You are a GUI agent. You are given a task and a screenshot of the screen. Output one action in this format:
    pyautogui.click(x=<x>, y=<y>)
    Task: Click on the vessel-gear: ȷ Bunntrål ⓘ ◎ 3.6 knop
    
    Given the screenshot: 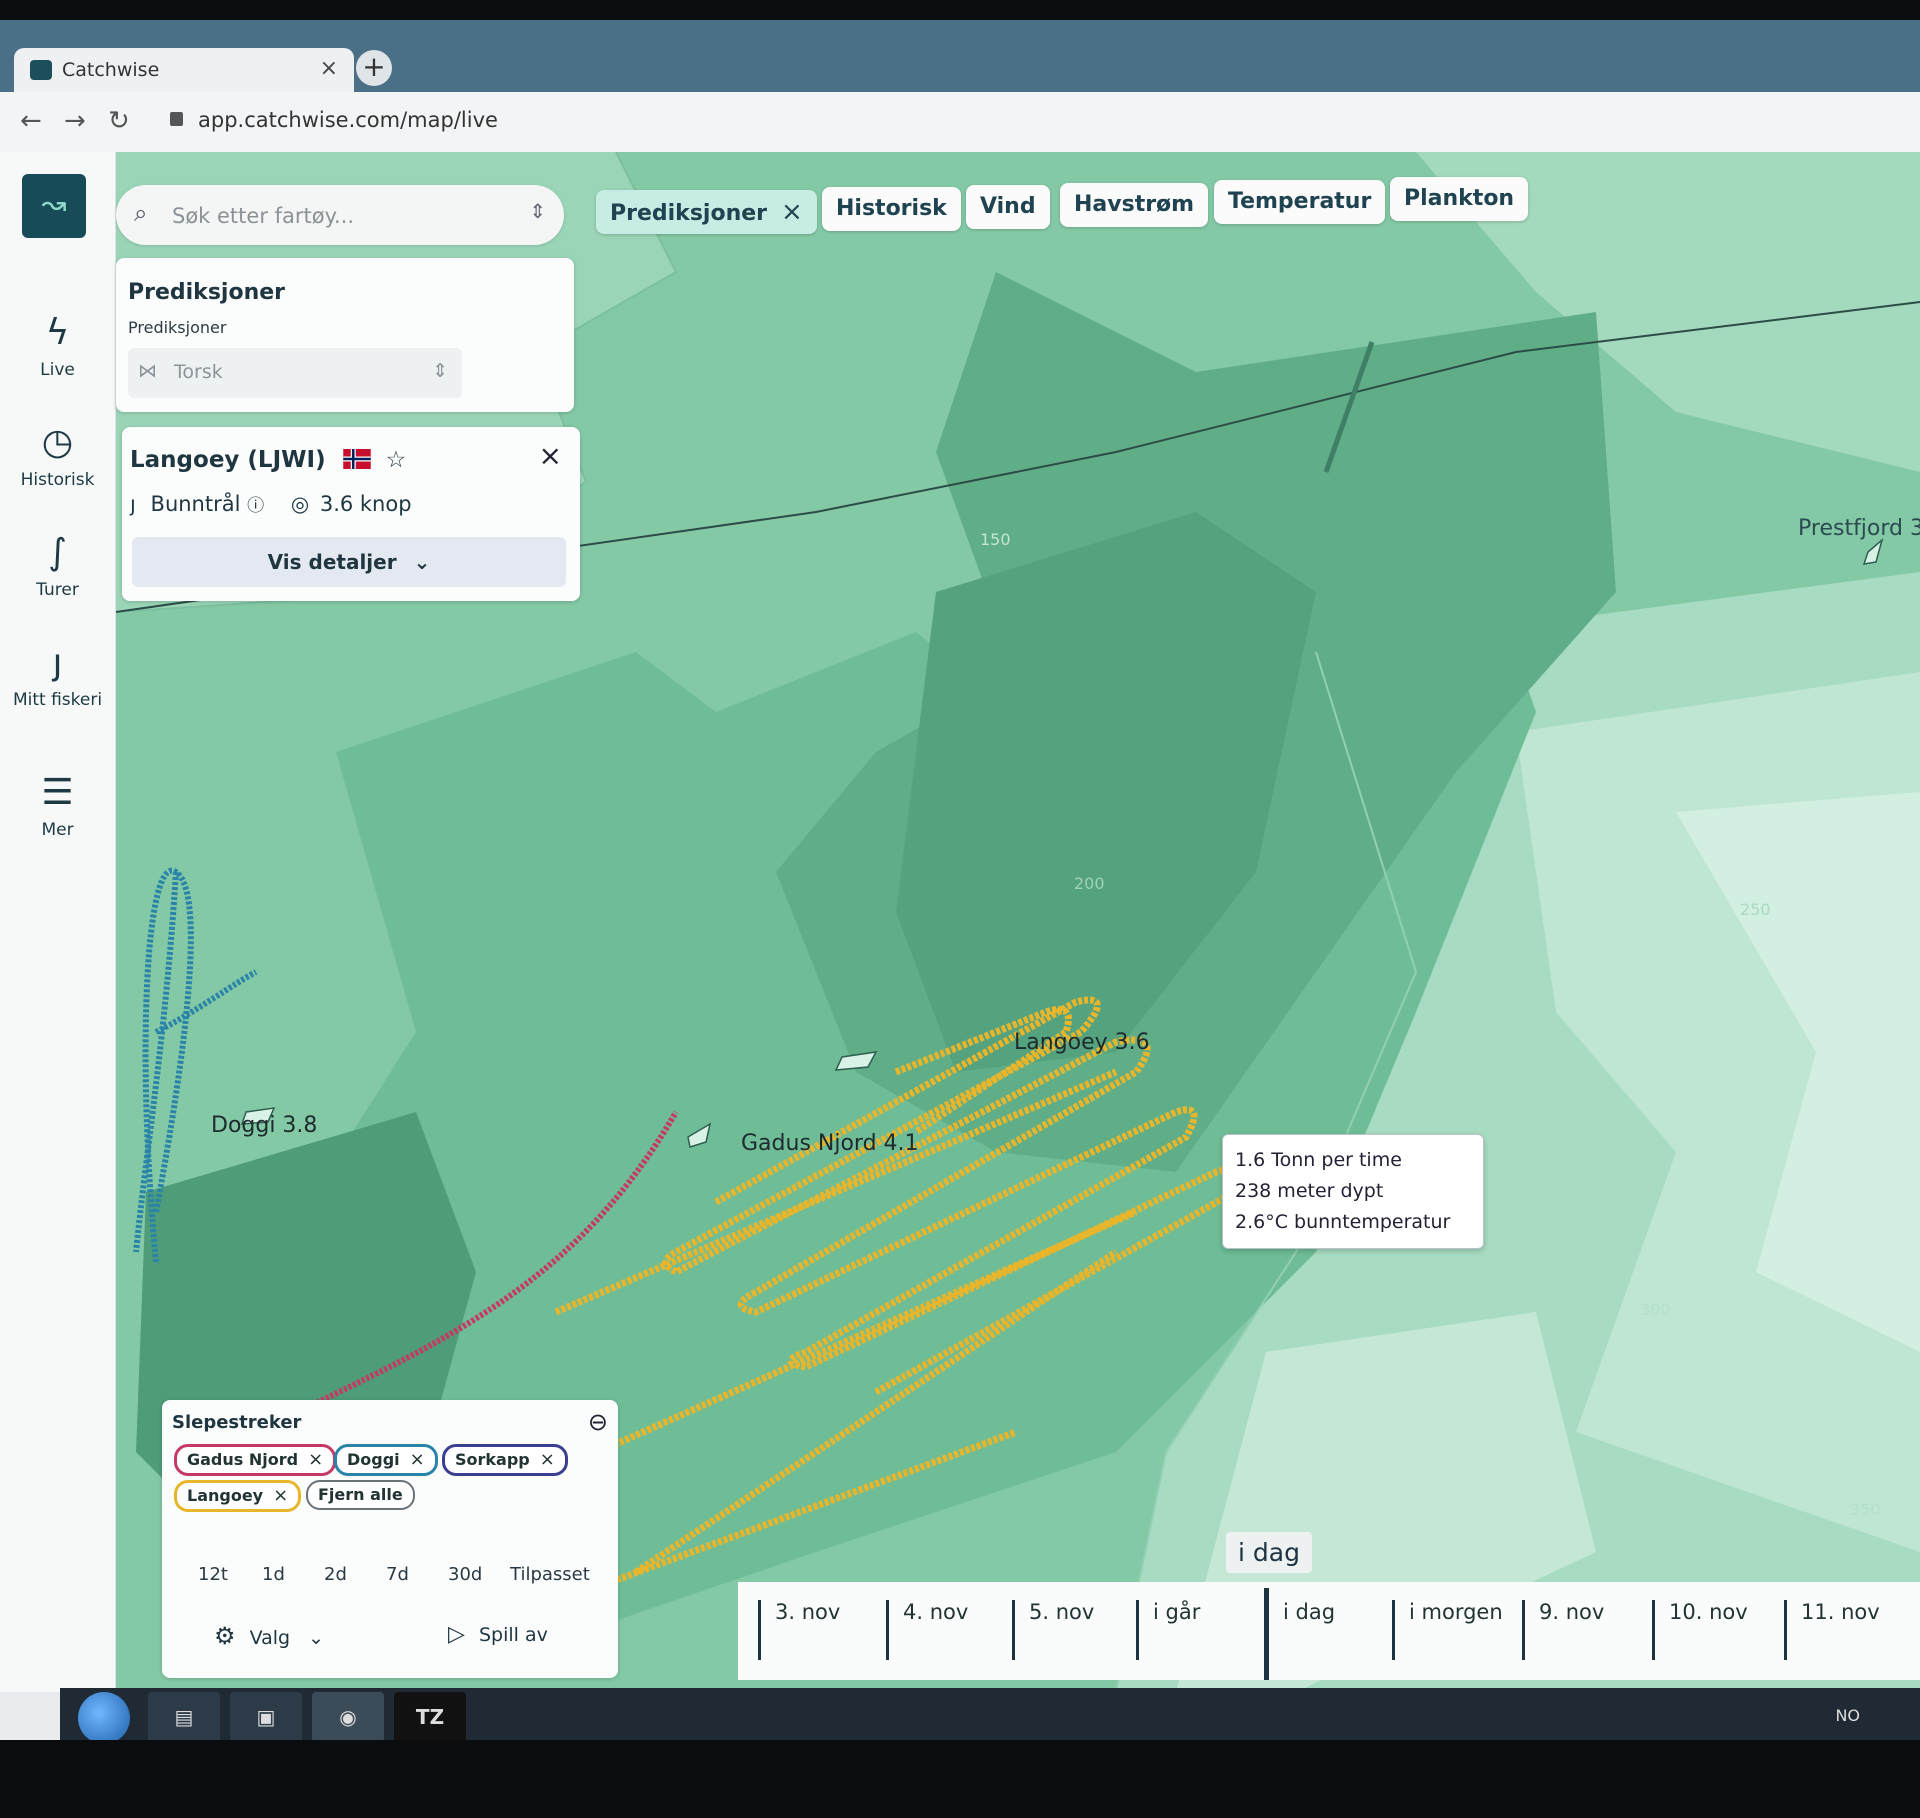 What is the action you would take?
    pyautogui.click(x=271, y=503)
    